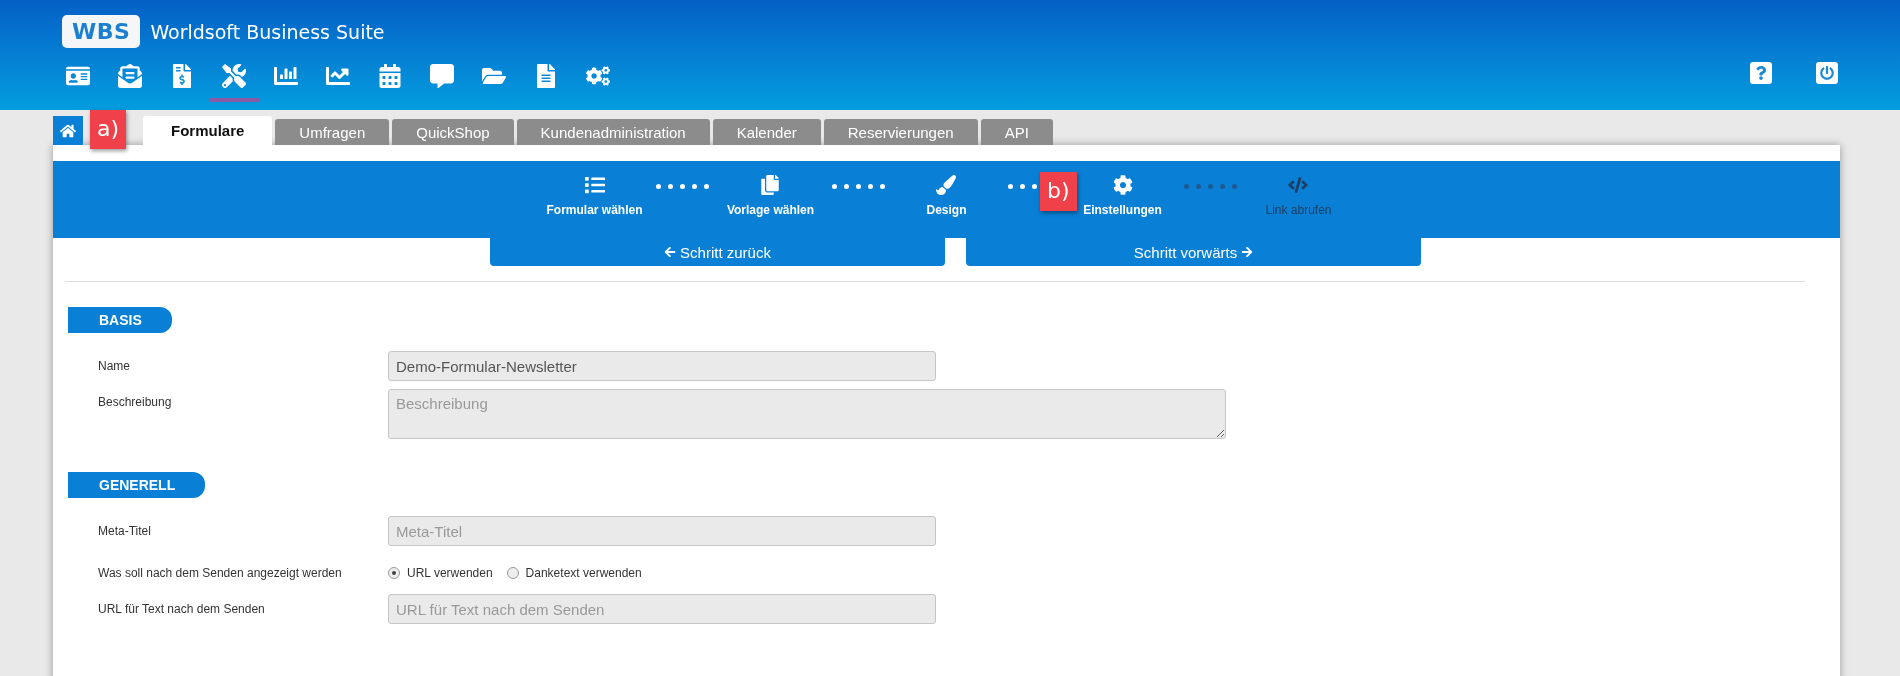 The width and height of the screenshot is (1900, 676). Describe the element at coordinates (766, 132) in the screenshot. I see `tab: Kalender` at that location.